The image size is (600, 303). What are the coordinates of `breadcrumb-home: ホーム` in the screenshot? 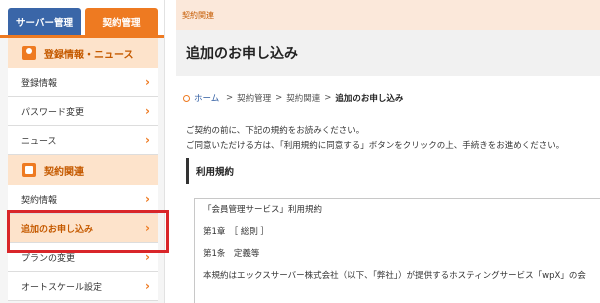 It's located at (206, 98).